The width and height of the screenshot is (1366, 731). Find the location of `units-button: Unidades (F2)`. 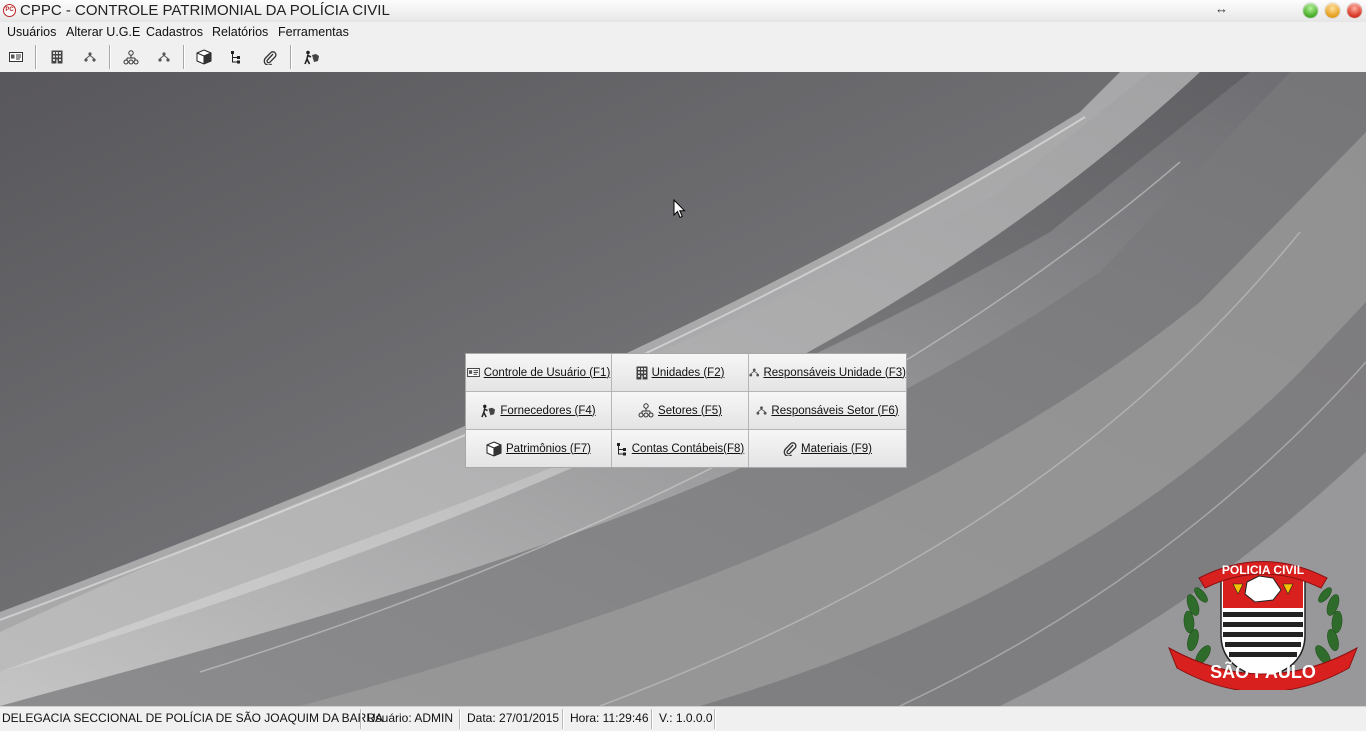

units-button: Unidades (F2) is located at coordinates (680, 373).